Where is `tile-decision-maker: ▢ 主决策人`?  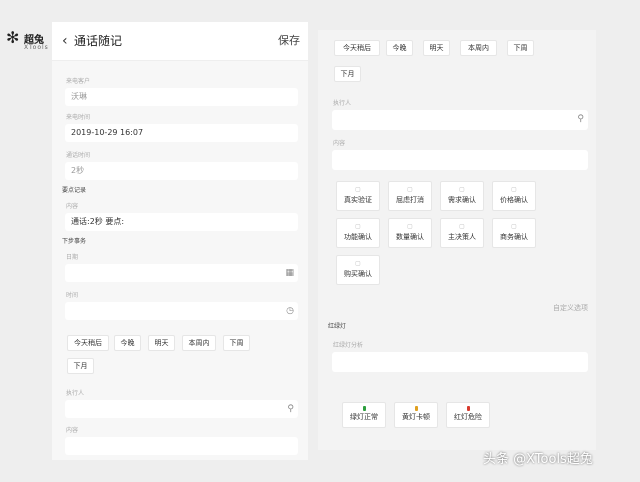
tile-decision-maker: ▢ 主决策人 is located at coordinates (462, 233).